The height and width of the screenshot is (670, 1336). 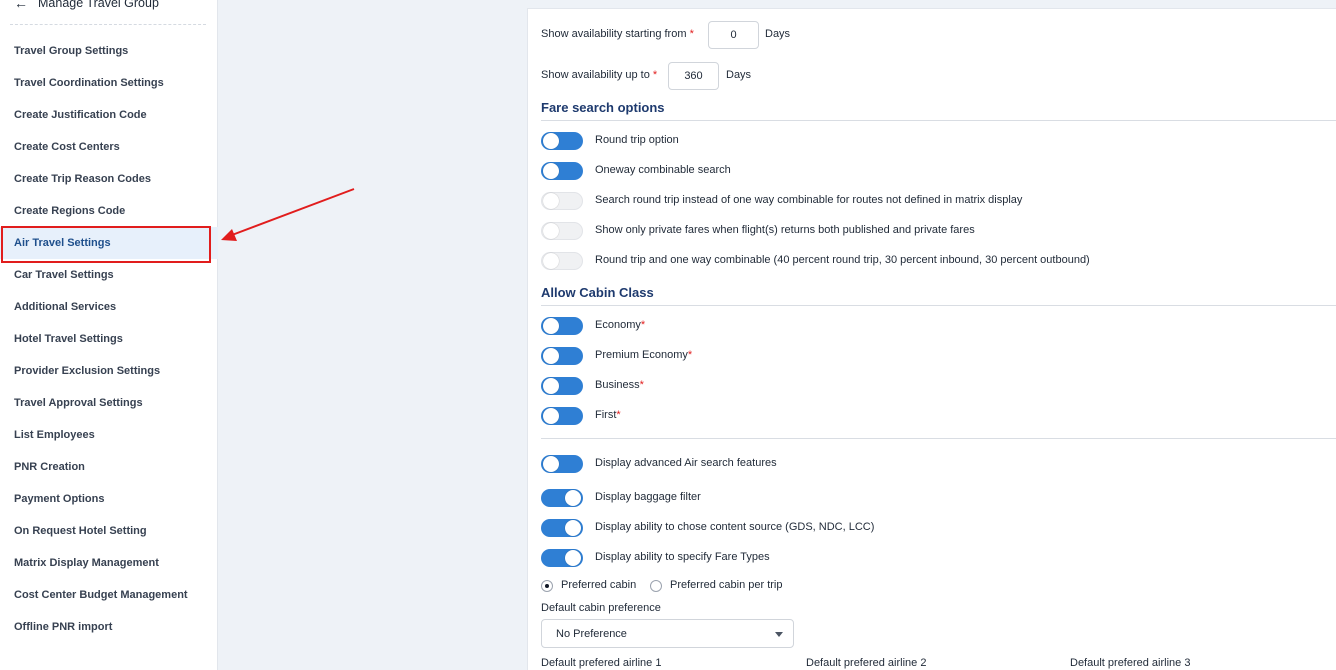 What do you see at coordinates (601, 663) in the screenshot?
I see `default-airline-1-label: Default prefered airline 1` at bounding box center [601, 663].